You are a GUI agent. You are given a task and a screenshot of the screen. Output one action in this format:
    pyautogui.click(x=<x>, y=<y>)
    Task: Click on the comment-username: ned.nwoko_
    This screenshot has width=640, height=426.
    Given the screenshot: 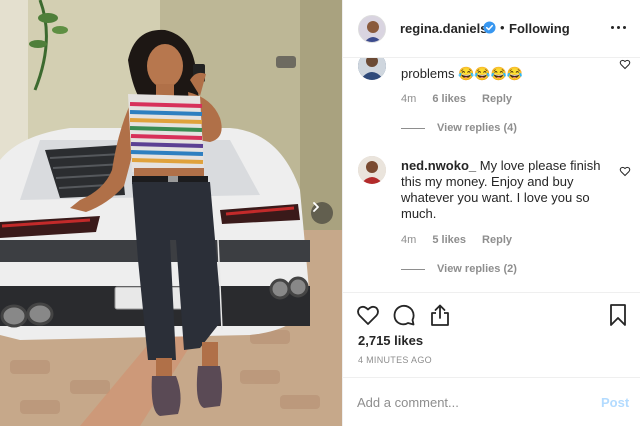 What is the action you would take?
    pyautogui.click(x=438, y=165)
    